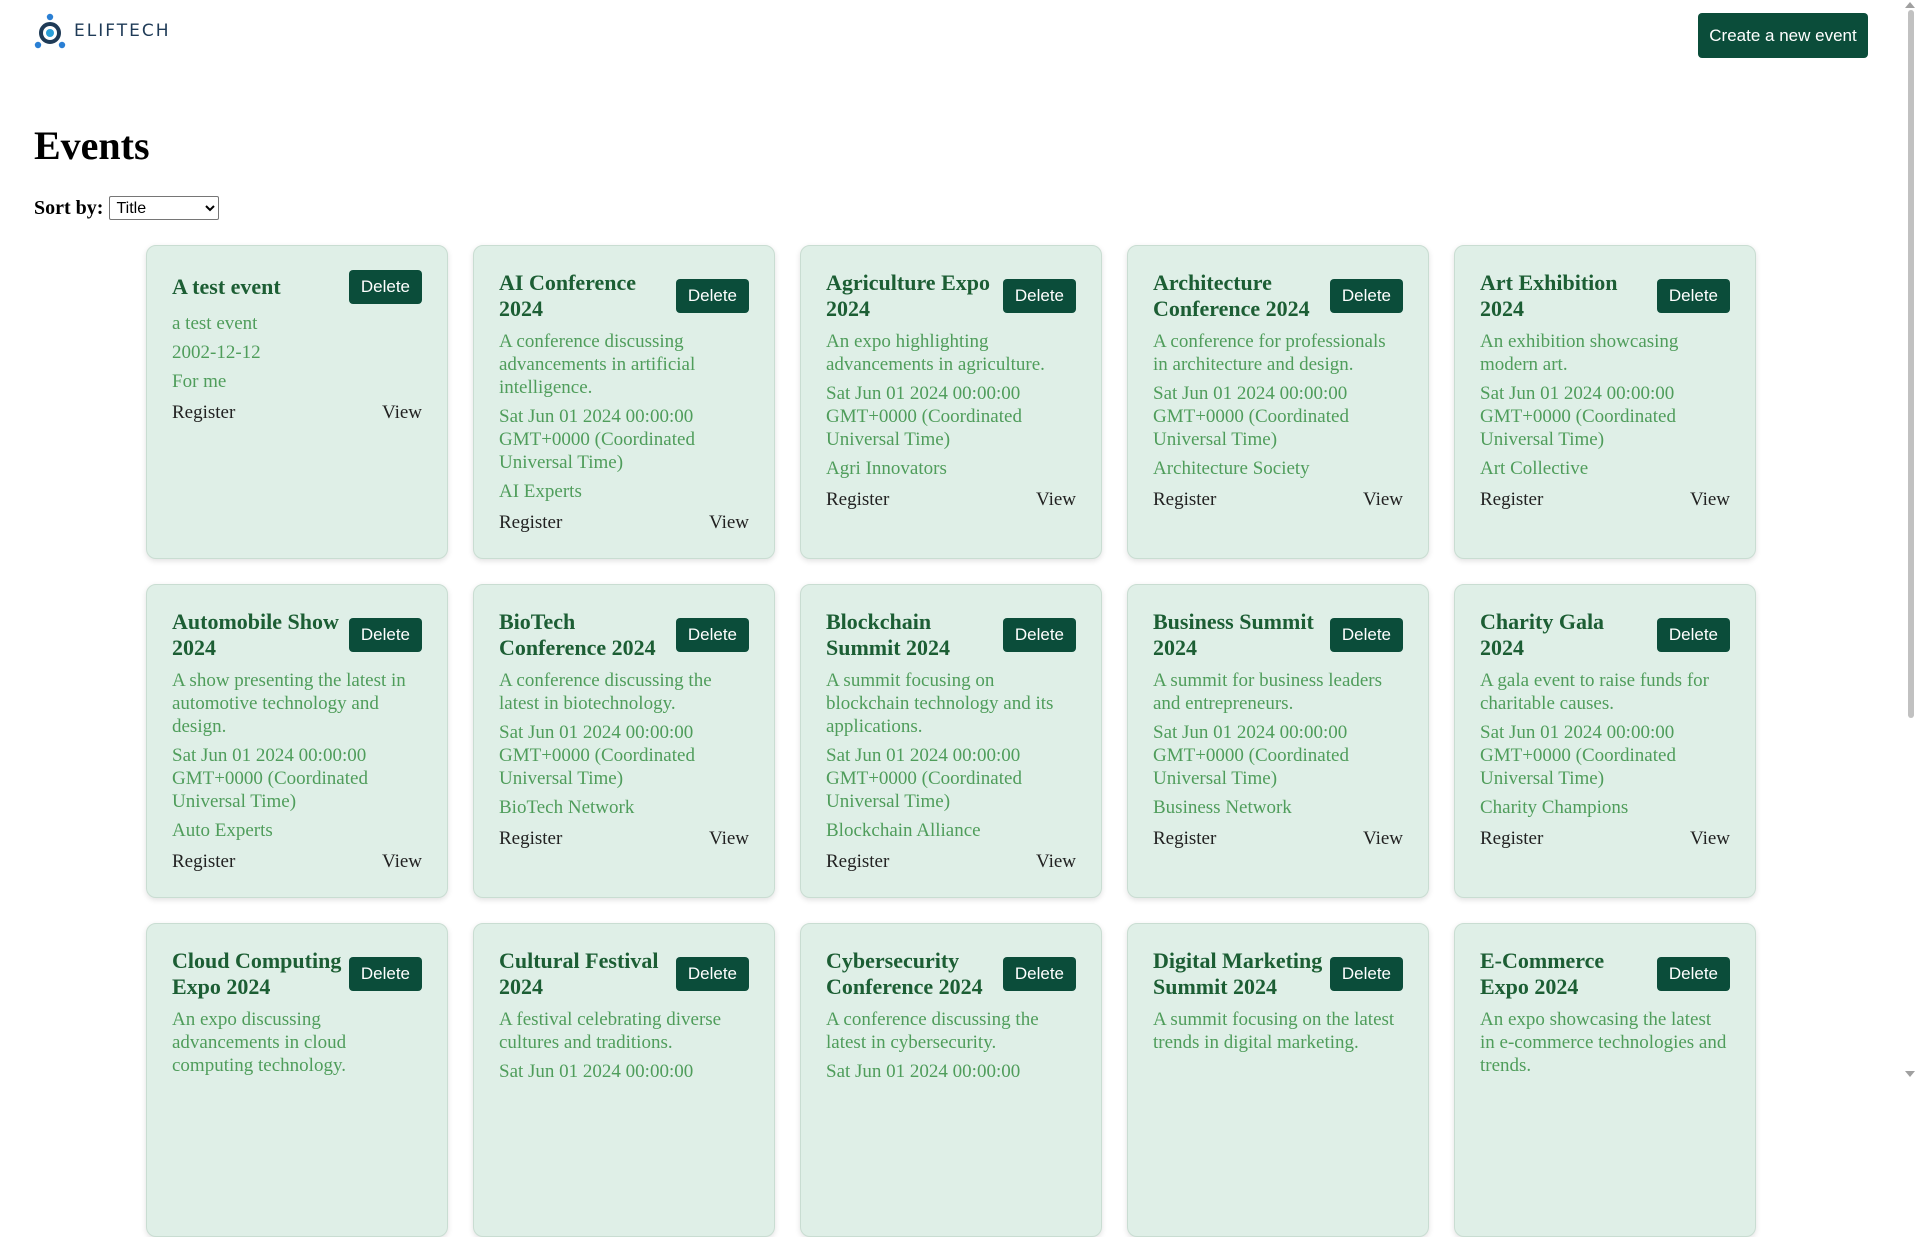  I want to click on event-title: AI Conference 2024, so click(568, 295).